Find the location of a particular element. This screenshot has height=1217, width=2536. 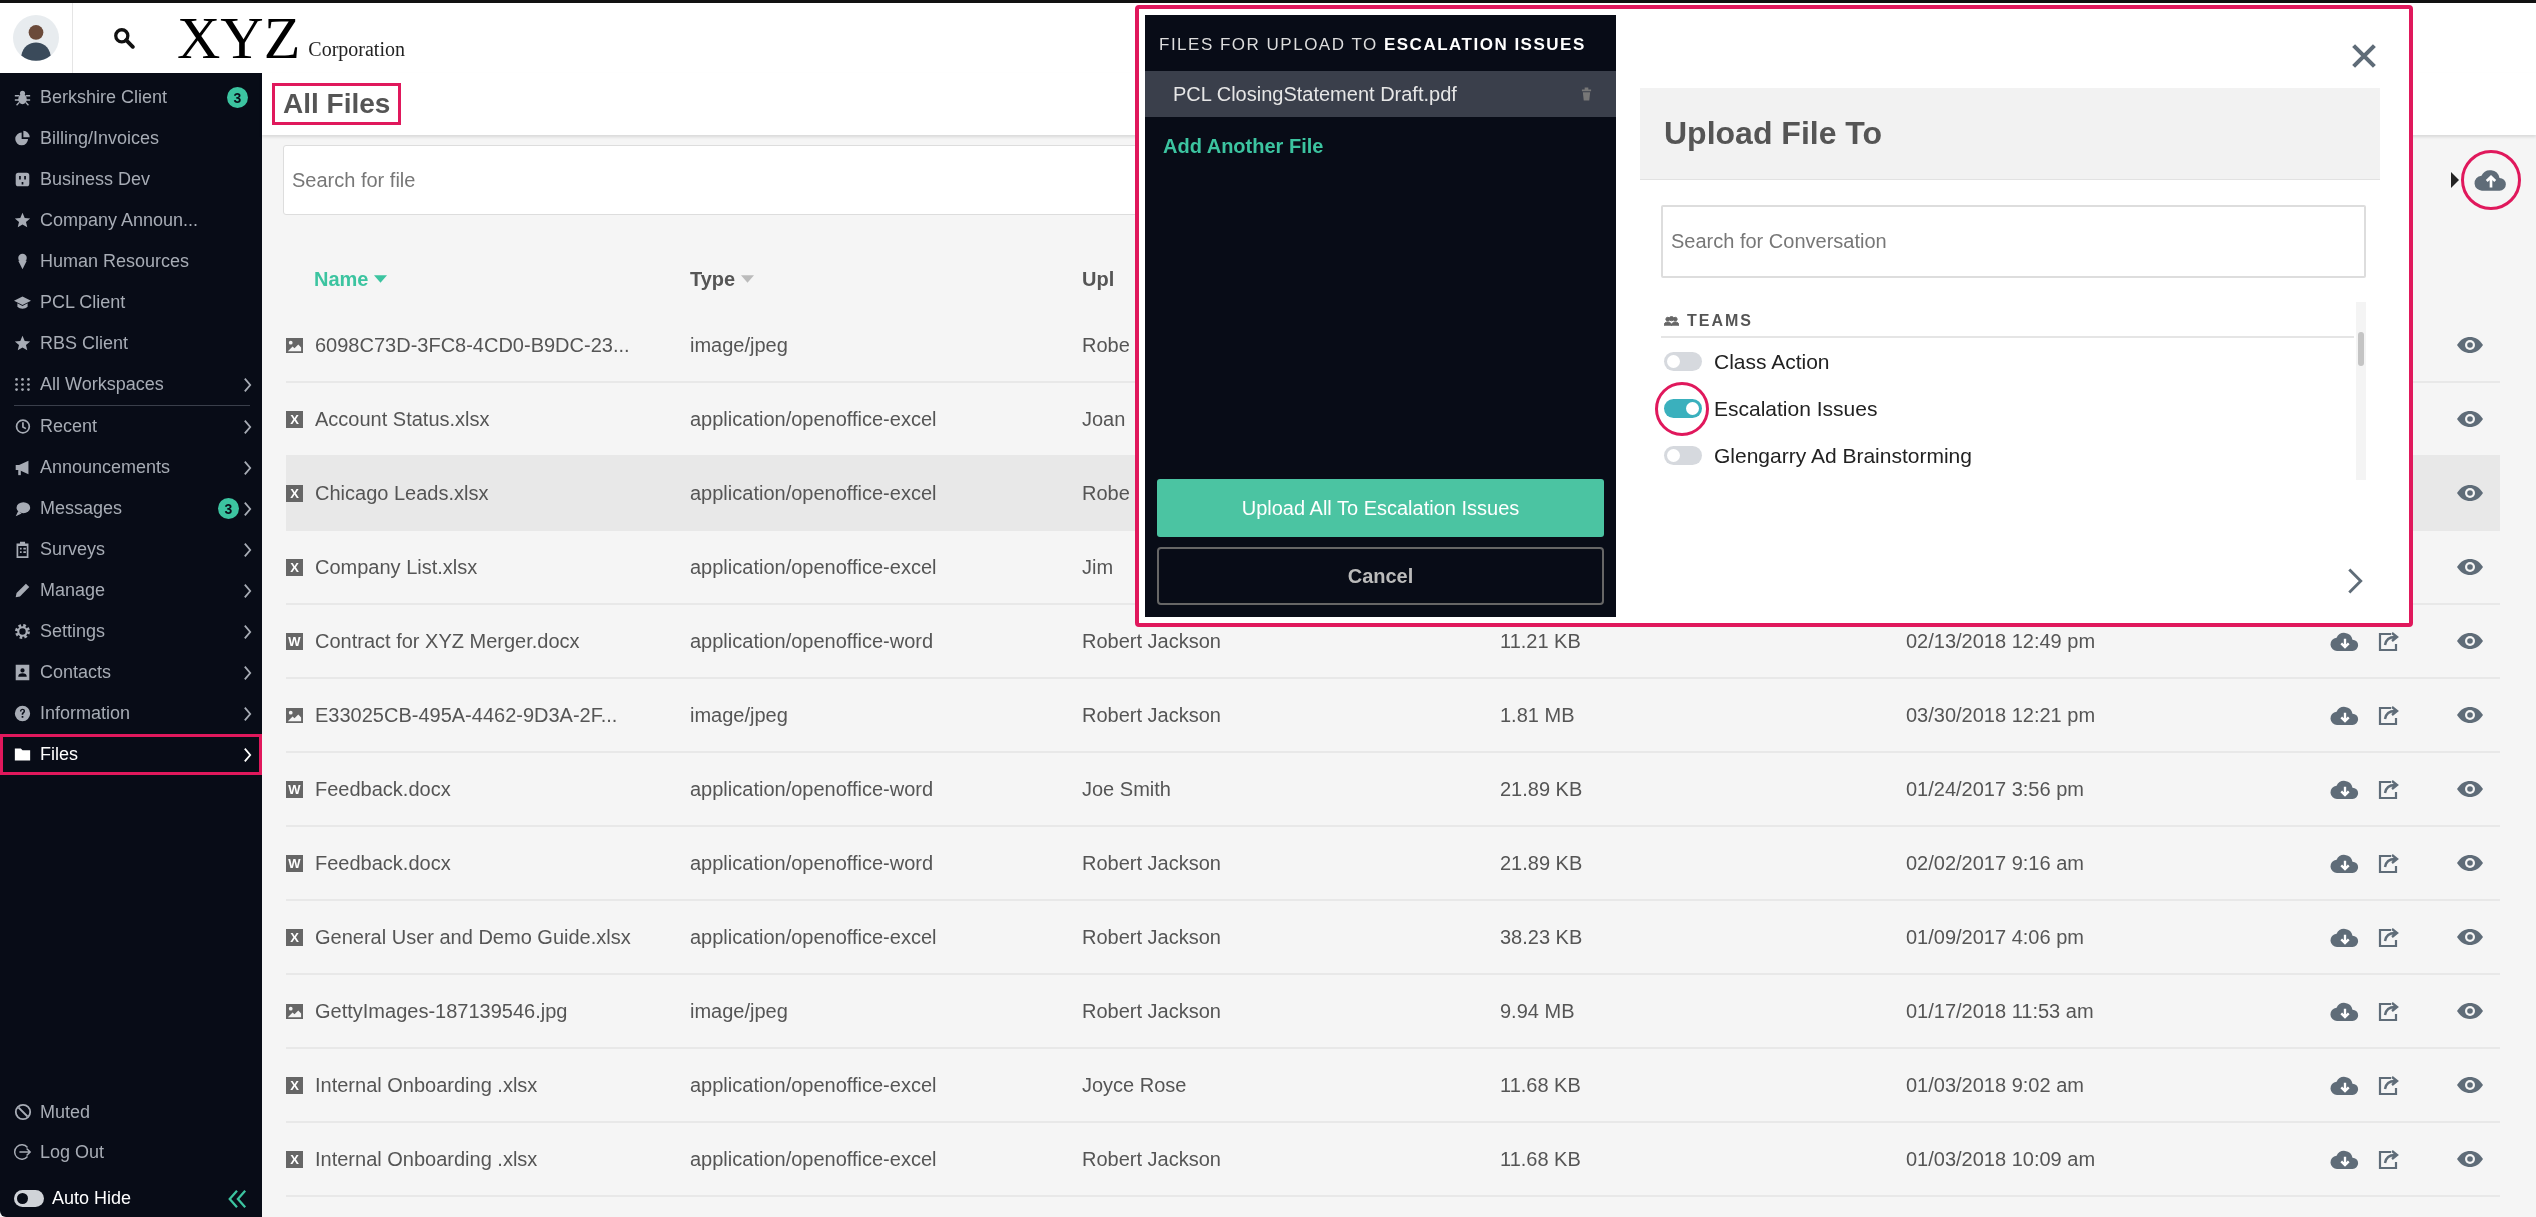

table-cell: General User and Demo Guide.xlsx is located at coordinates (473, 937).